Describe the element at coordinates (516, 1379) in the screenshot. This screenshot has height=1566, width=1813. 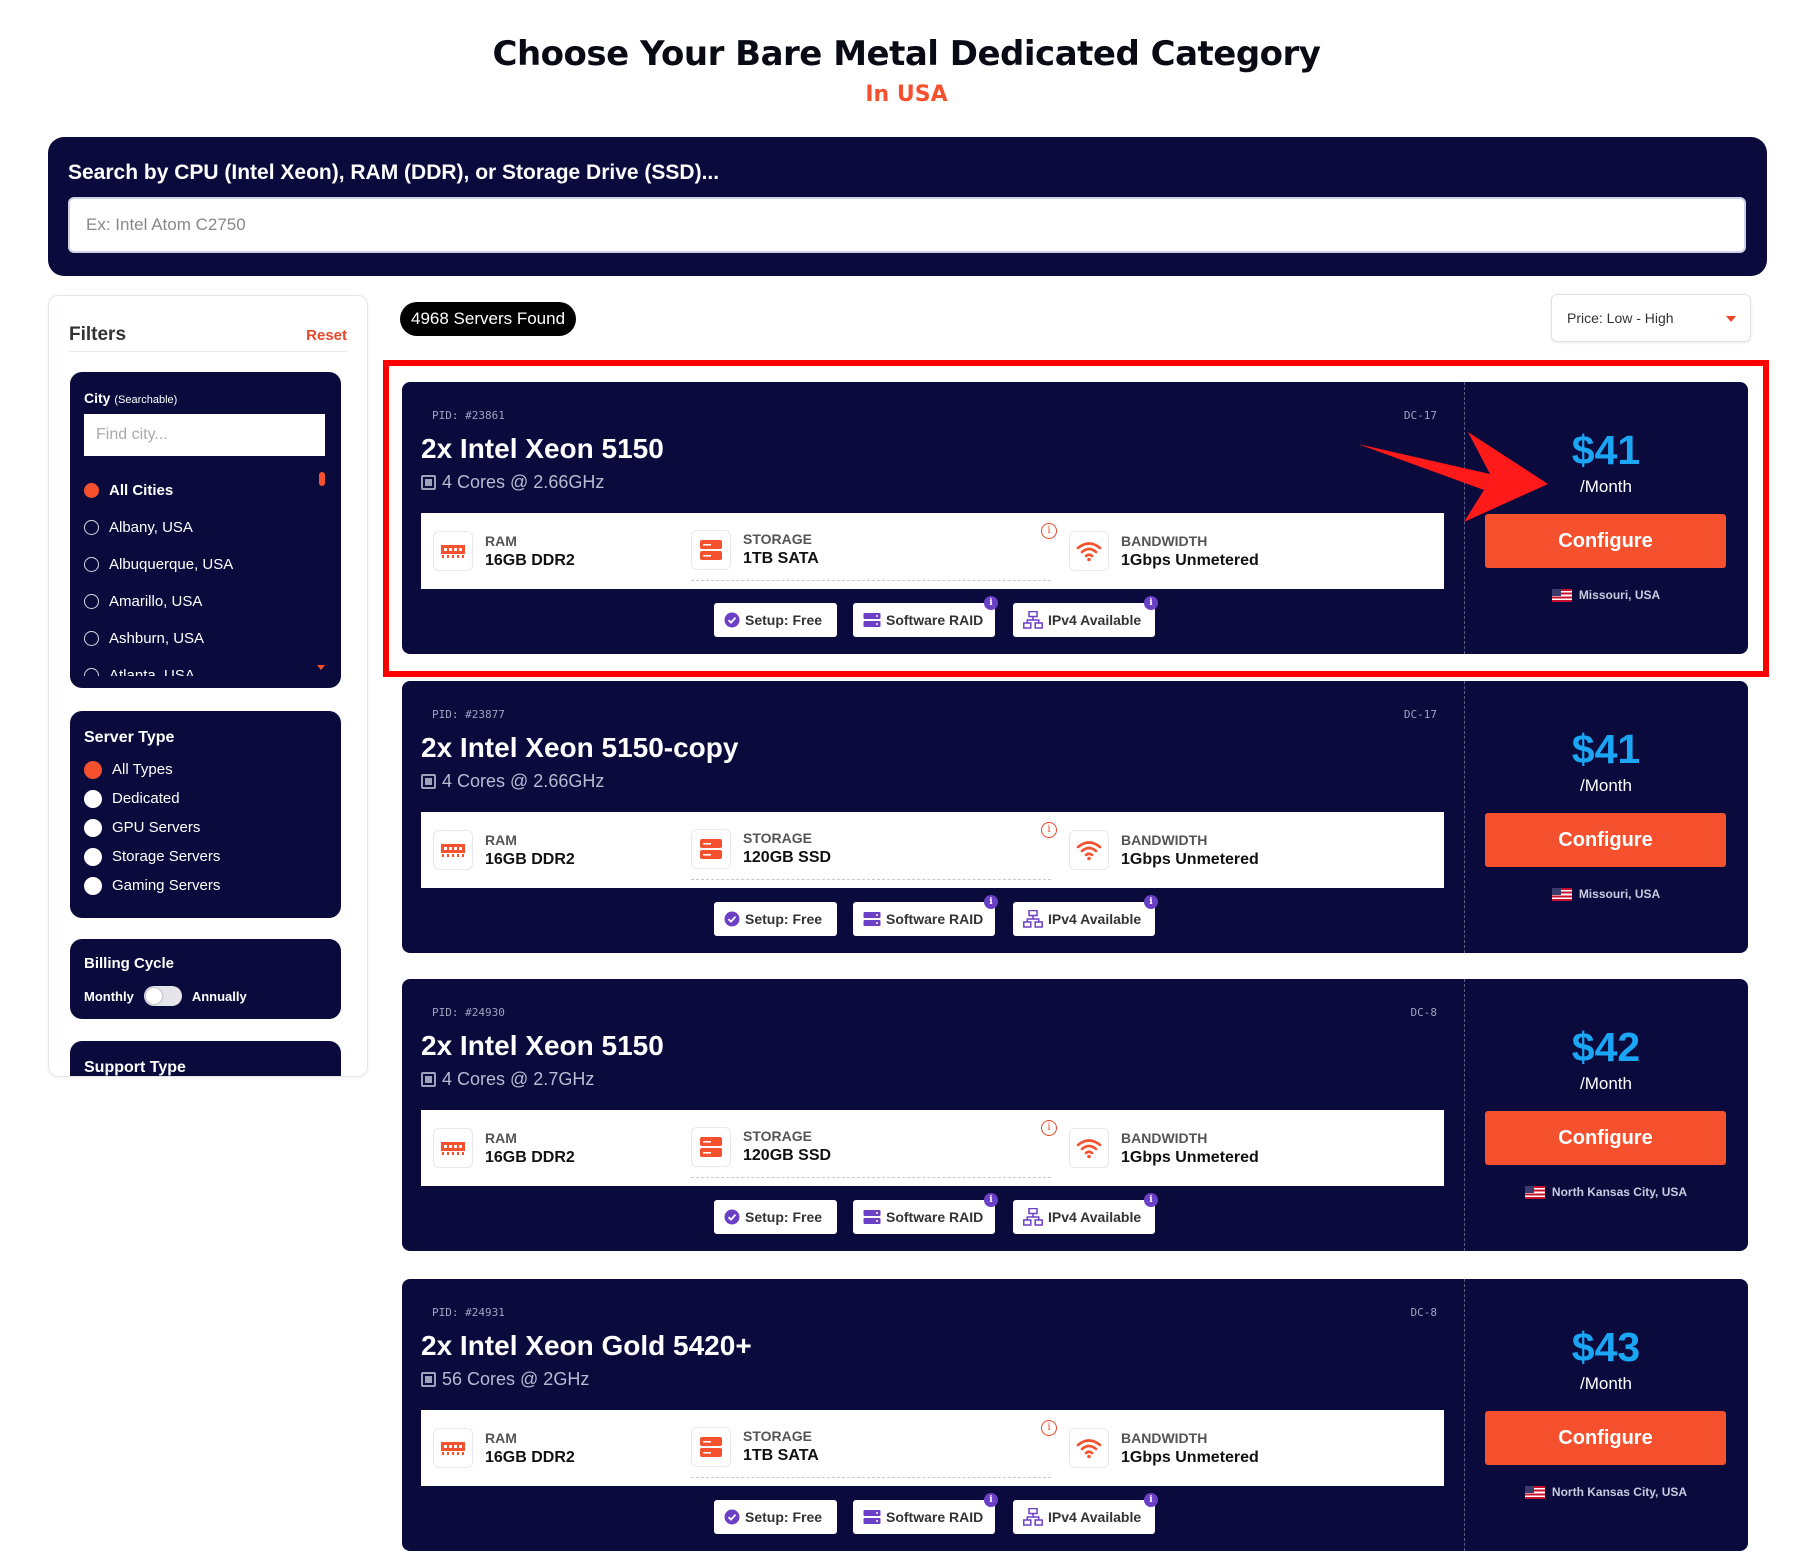
I see `server-cores-text: 56 Cores @ 2GHz` at that location.